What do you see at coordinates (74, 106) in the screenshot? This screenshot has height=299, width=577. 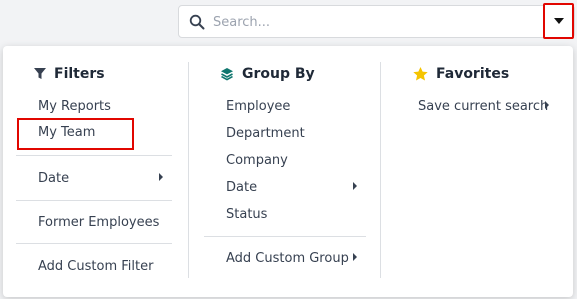 I see `filter-item-my-reports: My Reports` at bounding box center [74, 106].